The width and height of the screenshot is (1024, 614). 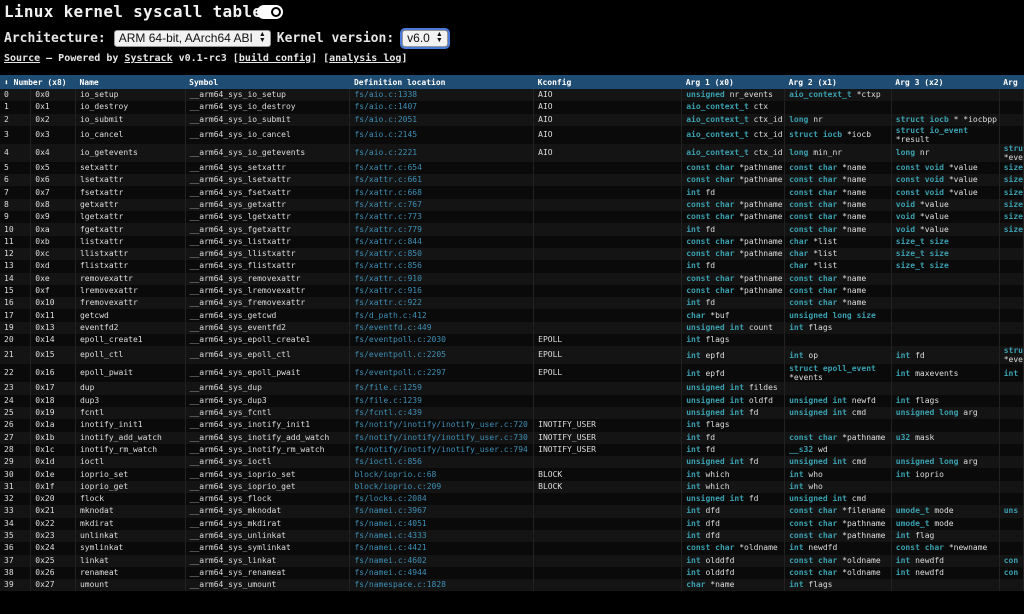 I want to click on column-header-number: ⬍ Number (x8), so click(x=38, y=82).